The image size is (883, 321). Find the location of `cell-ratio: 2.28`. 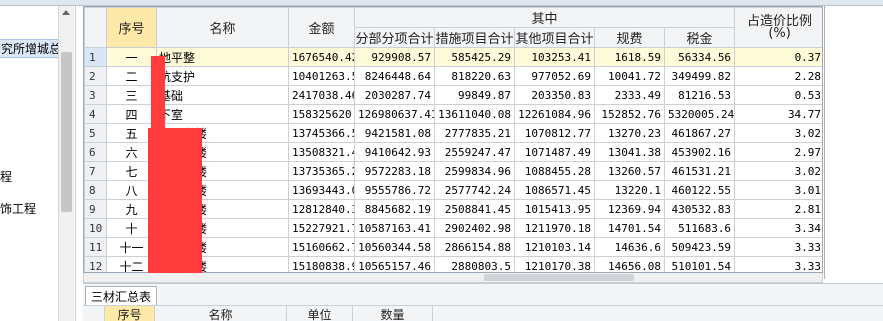

cell-ratio: 2.28 is located at coordinates (778, 76).